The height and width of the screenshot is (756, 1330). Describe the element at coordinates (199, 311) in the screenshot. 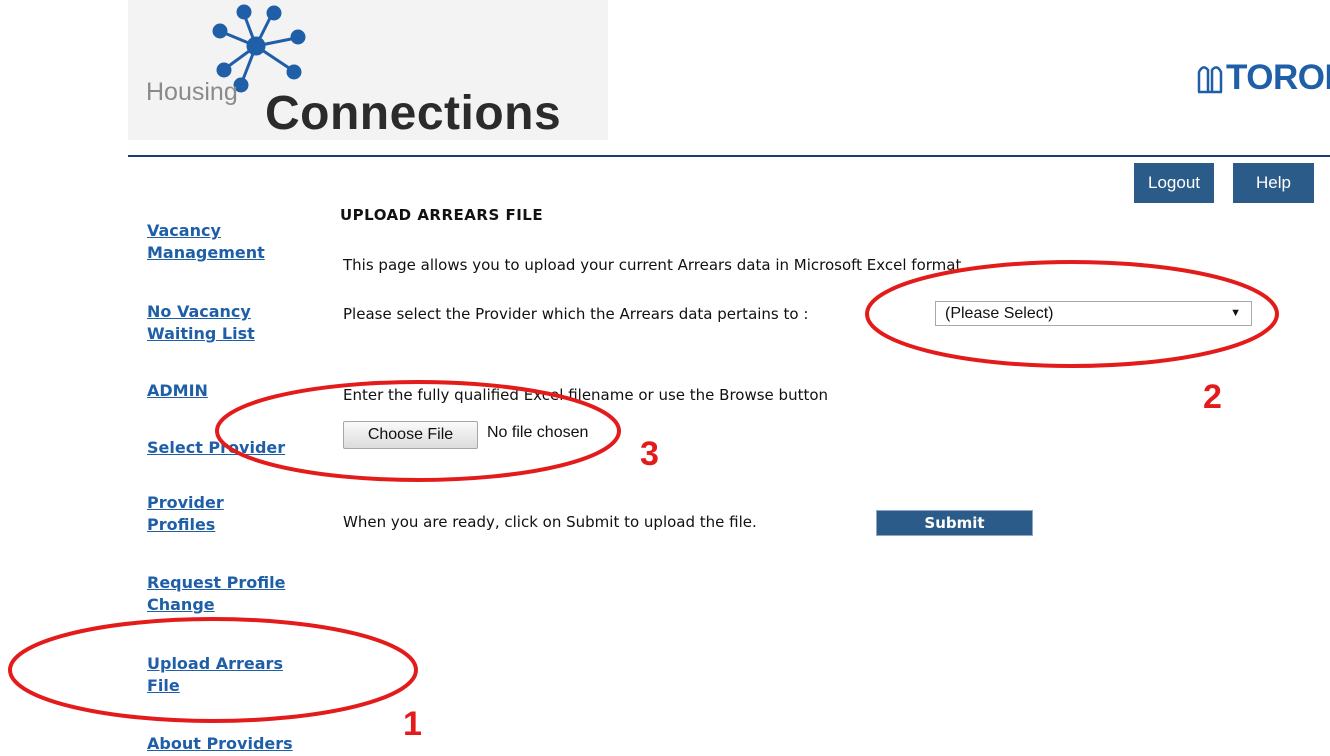

I see `sidebar-item-label: No Vacancy` at that location.